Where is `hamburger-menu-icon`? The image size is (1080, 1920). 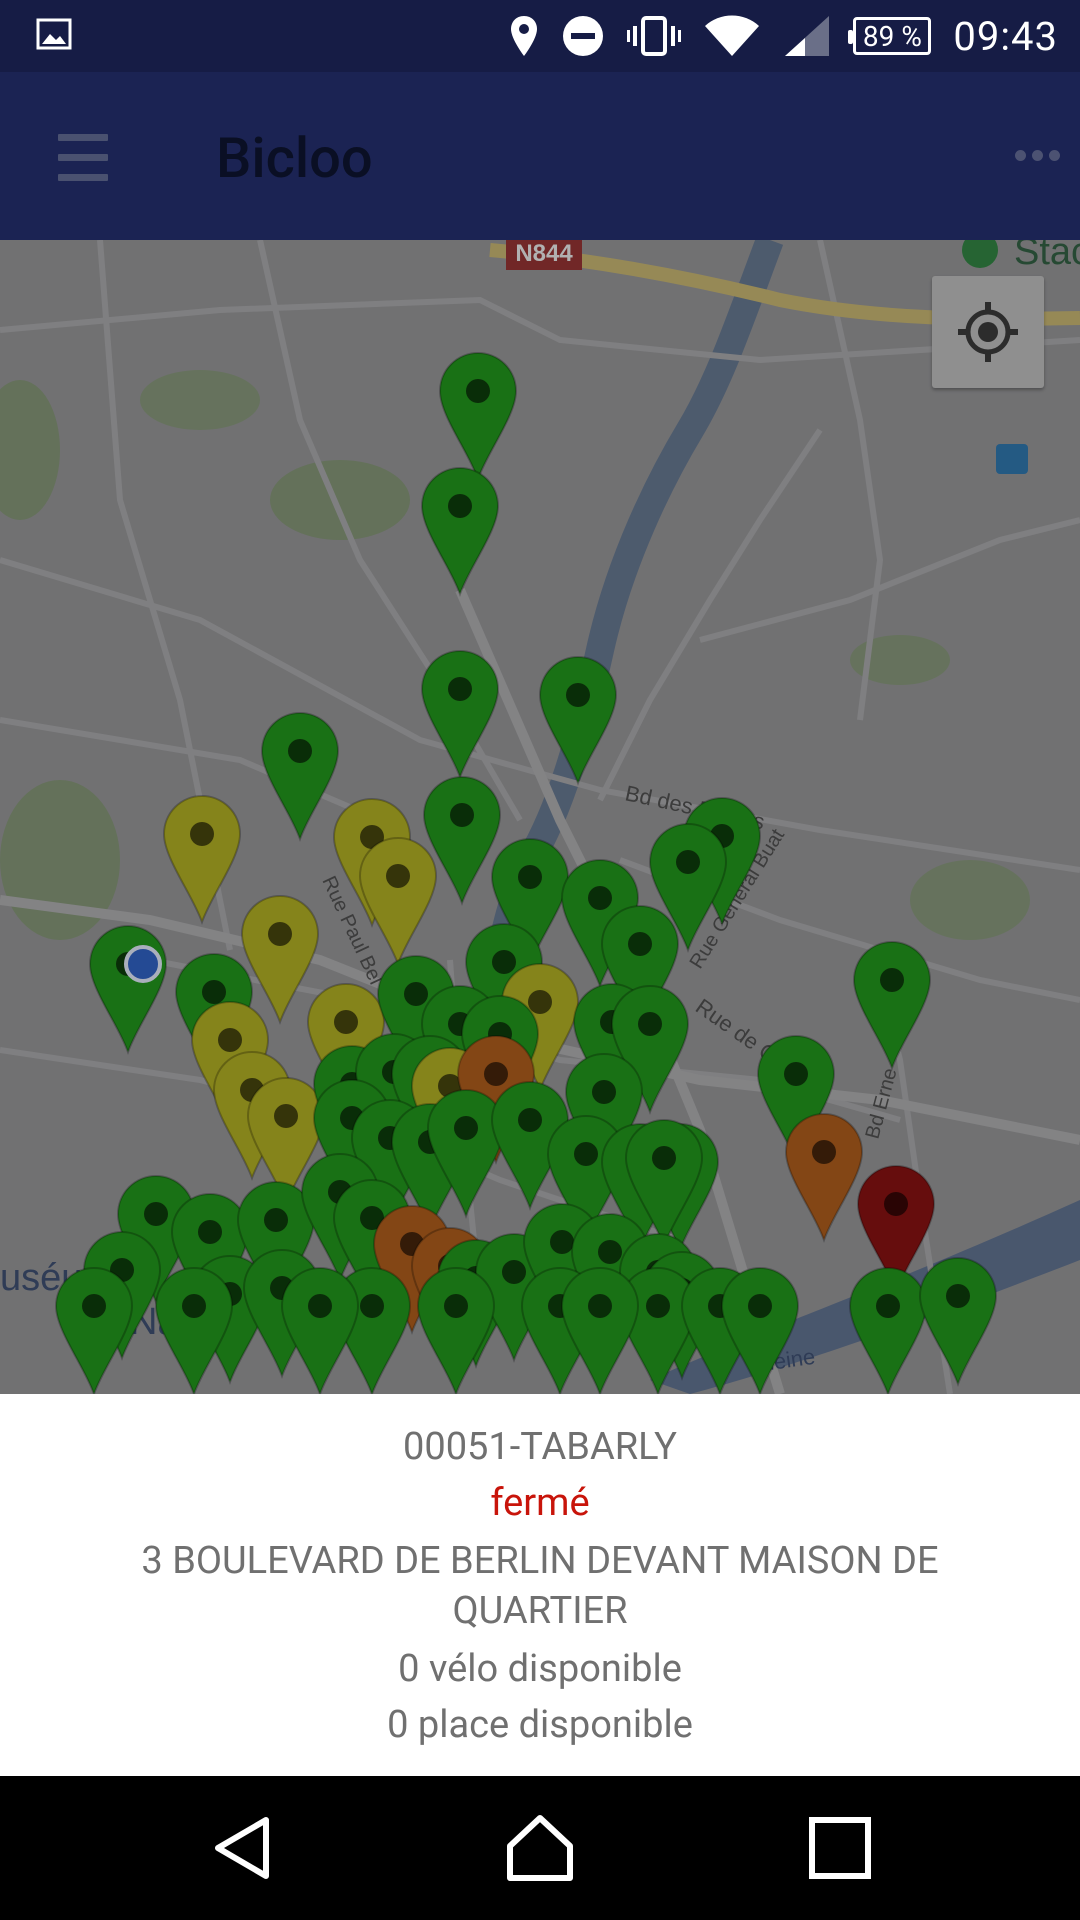
hamburger-menu-icon is located at coordinates (83, 159).